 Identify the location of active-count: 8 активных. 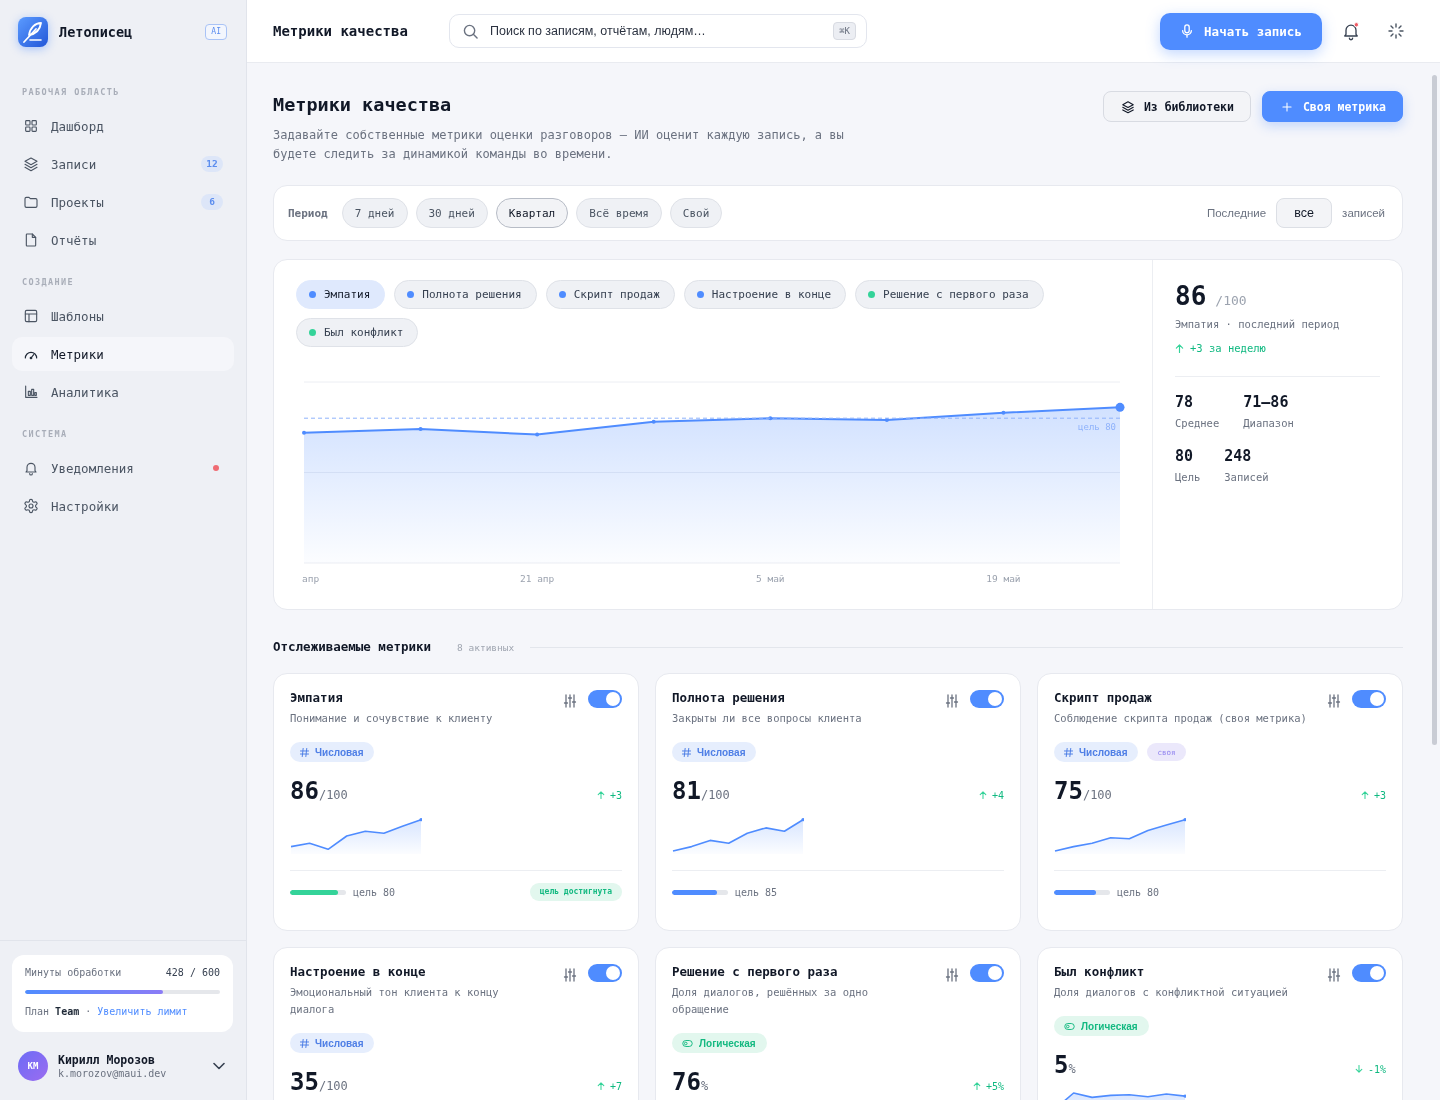
(486, 647).